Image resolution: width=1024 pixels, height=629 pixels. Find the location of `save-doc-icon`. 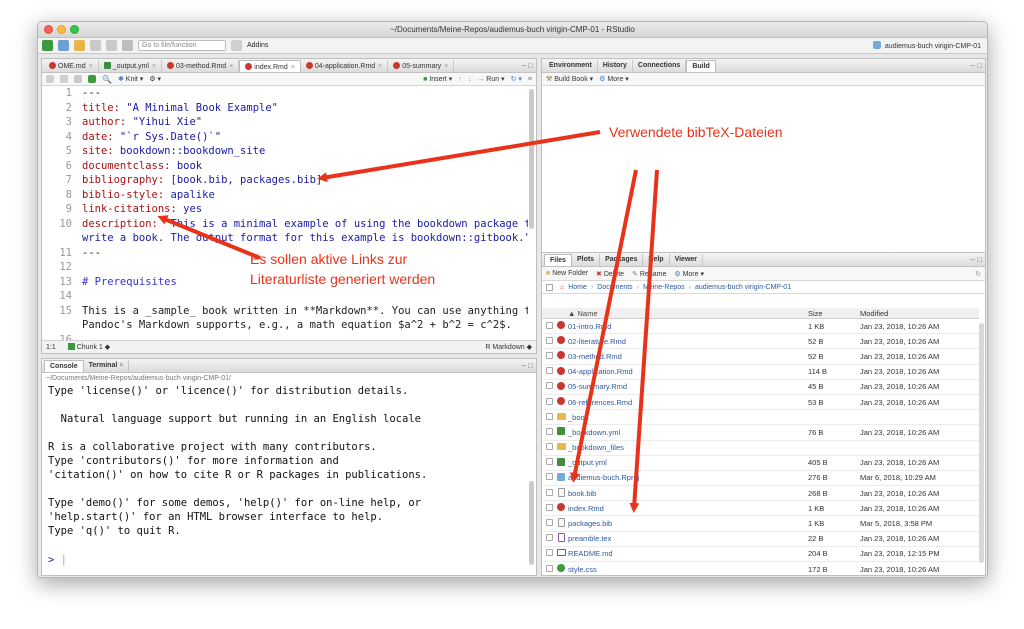

save-doc-icon is located at coordinates (78, 79).